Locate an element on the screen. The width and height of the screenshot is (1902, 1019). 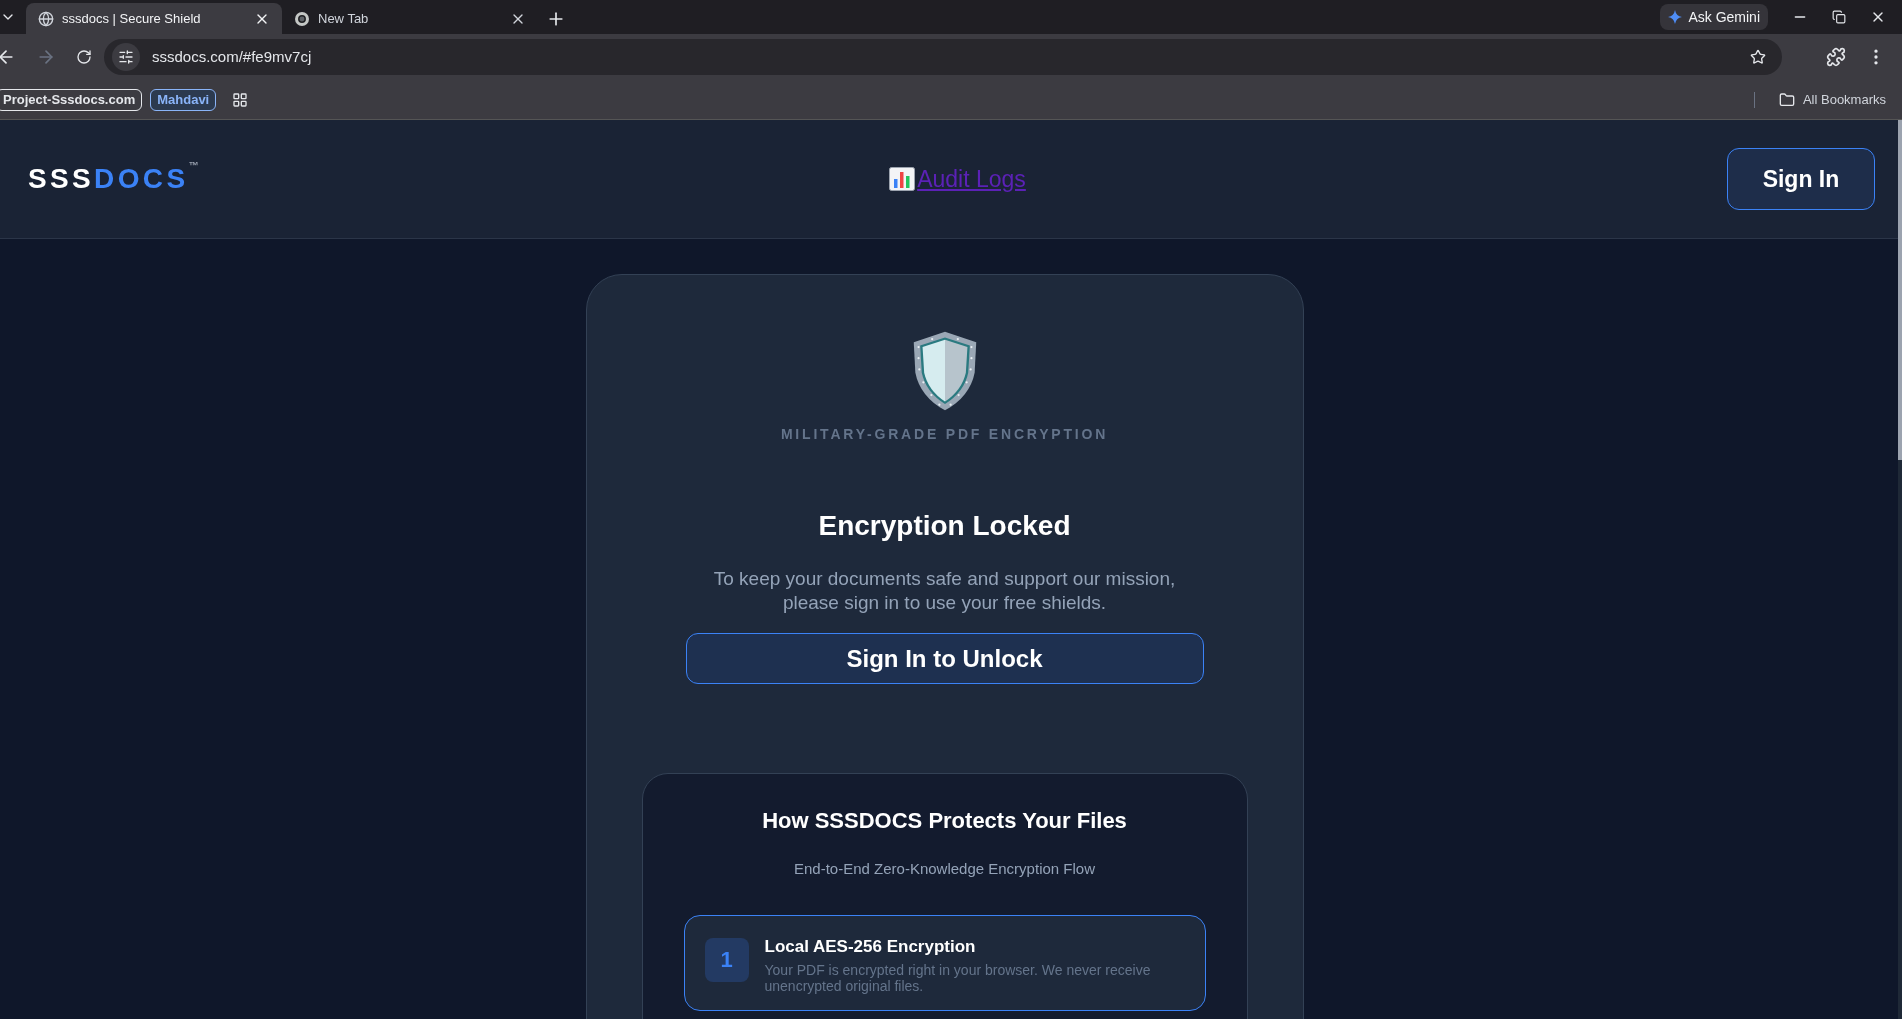
folder-icon is located at coordinates (1786, 99).